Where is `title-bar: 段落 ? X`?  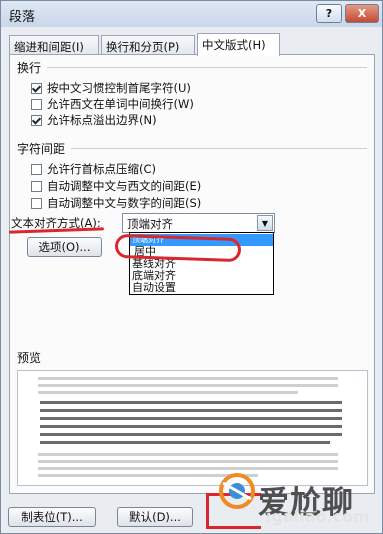
title-bar: 段落 ? X is located at coordinates (191, 14).